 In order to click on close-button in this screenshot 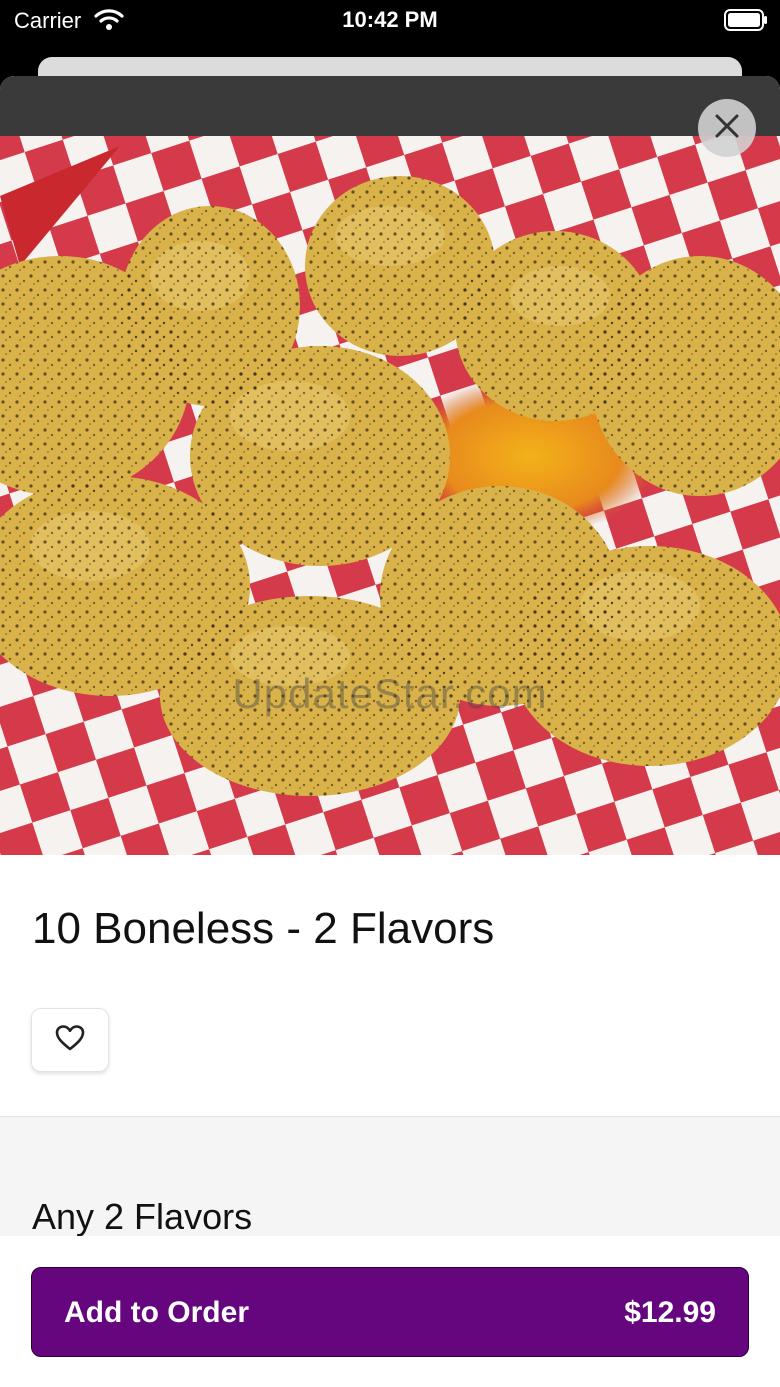, I will do `click(727, 128)`.